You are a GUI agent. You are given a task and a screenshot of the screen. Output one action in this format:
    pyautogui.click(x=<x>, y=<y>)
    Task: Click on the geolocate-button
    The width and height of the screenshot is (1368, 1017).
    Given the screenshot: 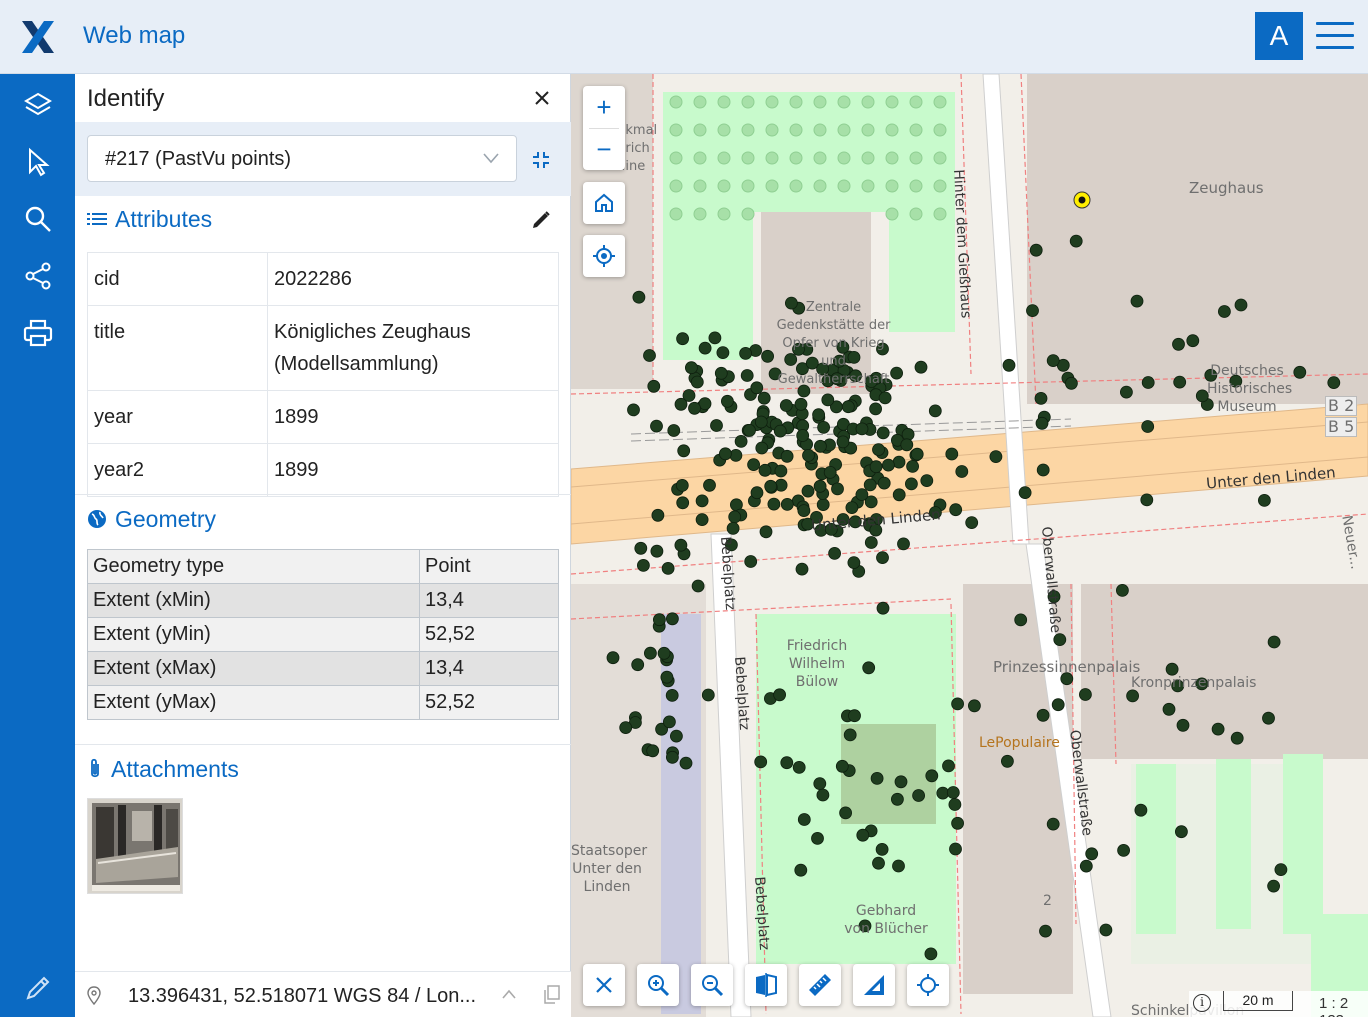 What is the action you would take?
    pyautogui.click(x=604, y=256)
    